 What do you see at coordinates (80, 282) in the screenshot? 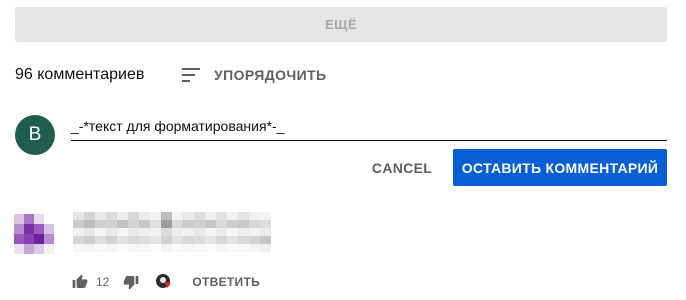
I see `thumbs-up-icon` at bounding box center [80, 282].